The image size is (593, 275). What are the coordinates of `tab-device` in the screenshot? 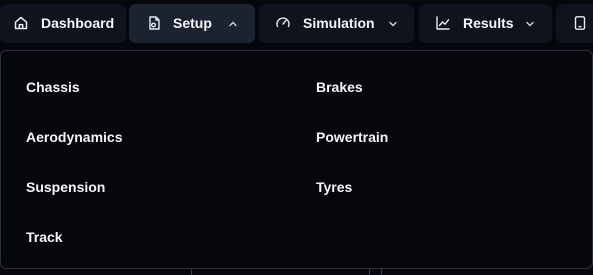 It's located at (574, 23).